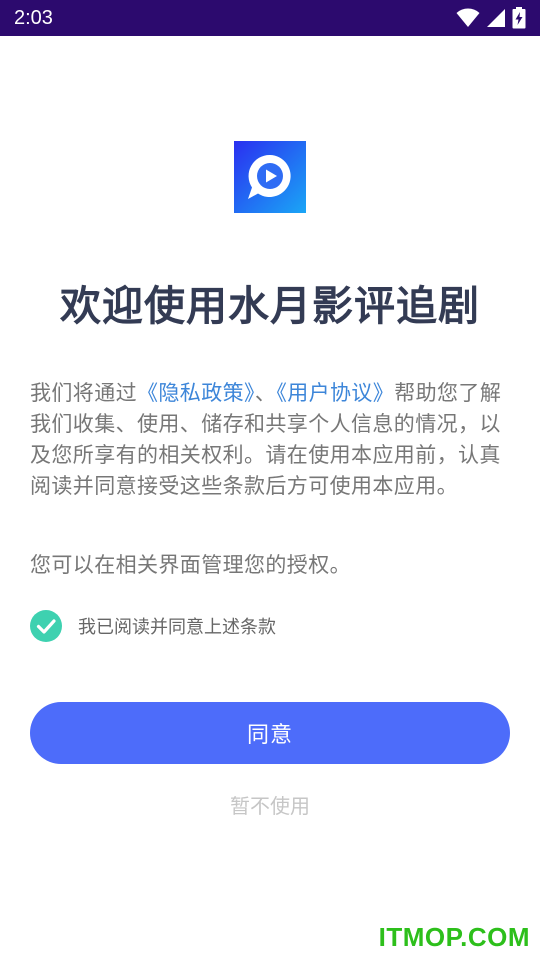 The height and width of the screenshot is (960, 540). What do you see at coordinates (270, 177) in the screenshot?
I see `app-logo-icon` at bounding box center [270, 177].